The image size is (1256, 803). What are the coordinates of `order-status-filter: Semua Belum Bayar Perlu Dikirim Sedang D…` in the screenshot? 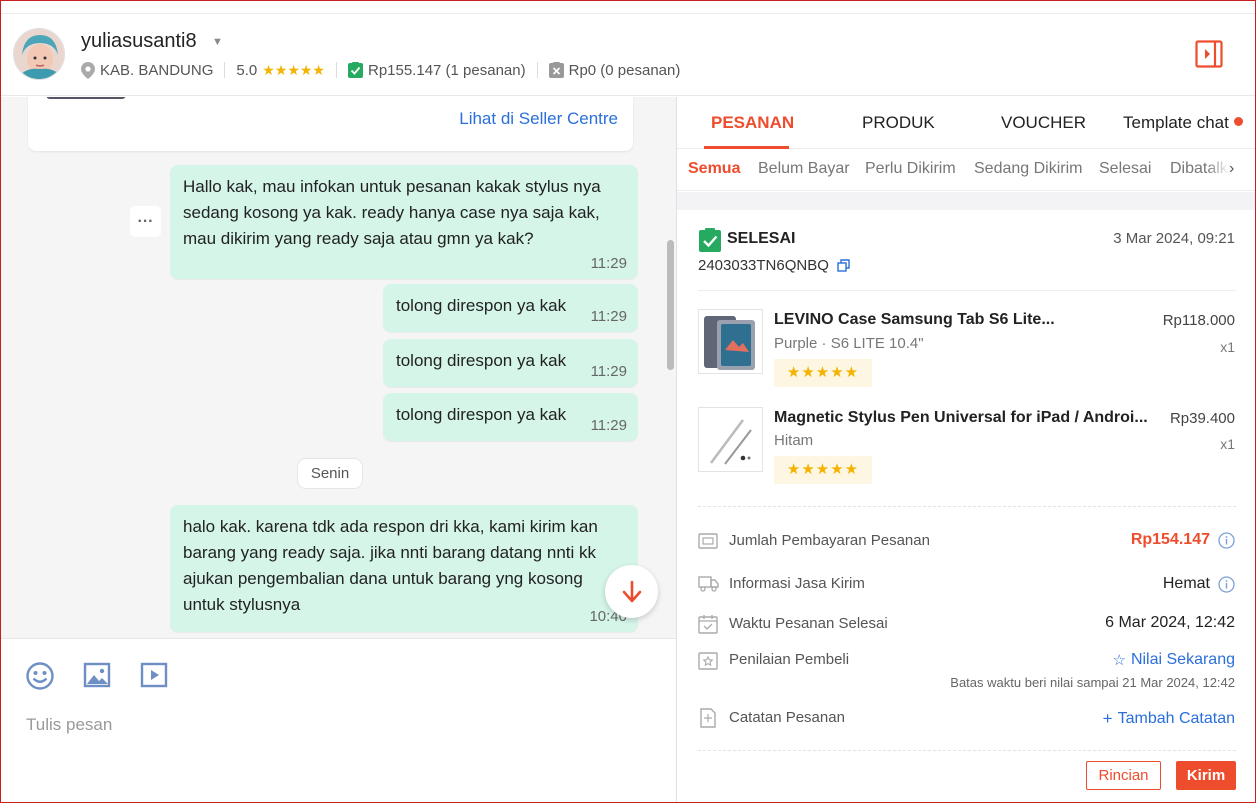 It's located at (966, 170).